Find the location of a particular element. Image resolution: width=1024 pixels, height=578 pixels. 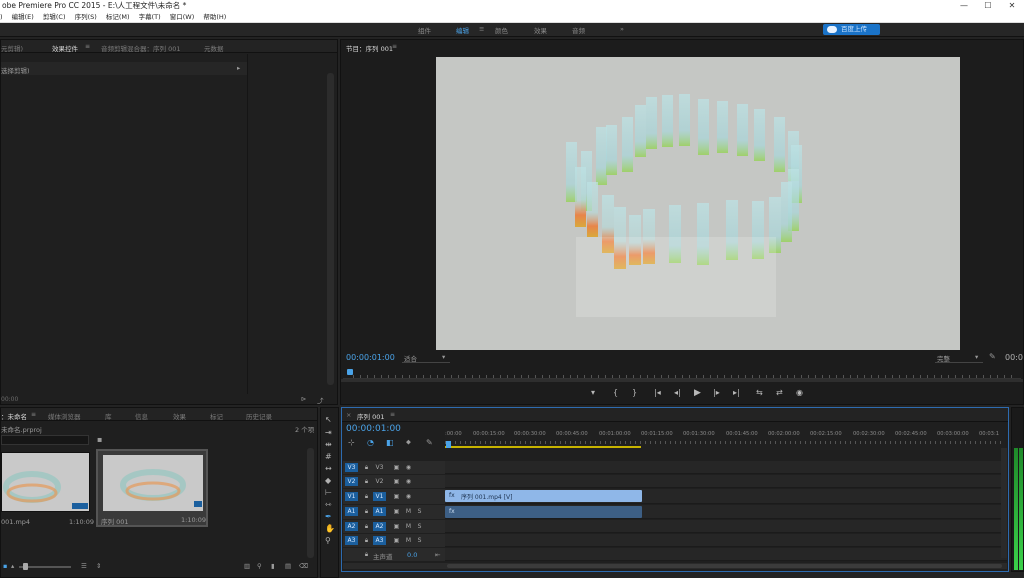

zoom-tool-icon: ⚲ is located at coordinates (328, 540).